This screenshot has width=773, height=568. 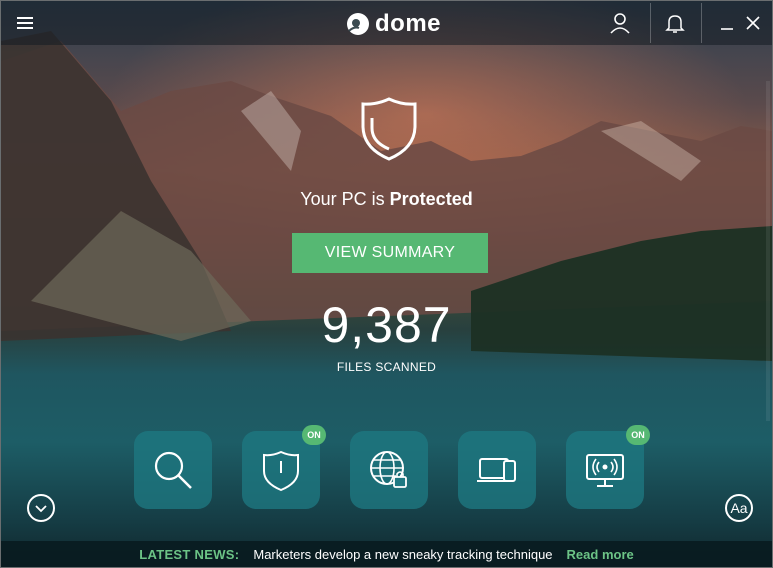 What do you see at coordinates (386, 367) in the screenshot?
I see `files-scanned-label: FILES SCANNED` at bounding box center [386, 367].